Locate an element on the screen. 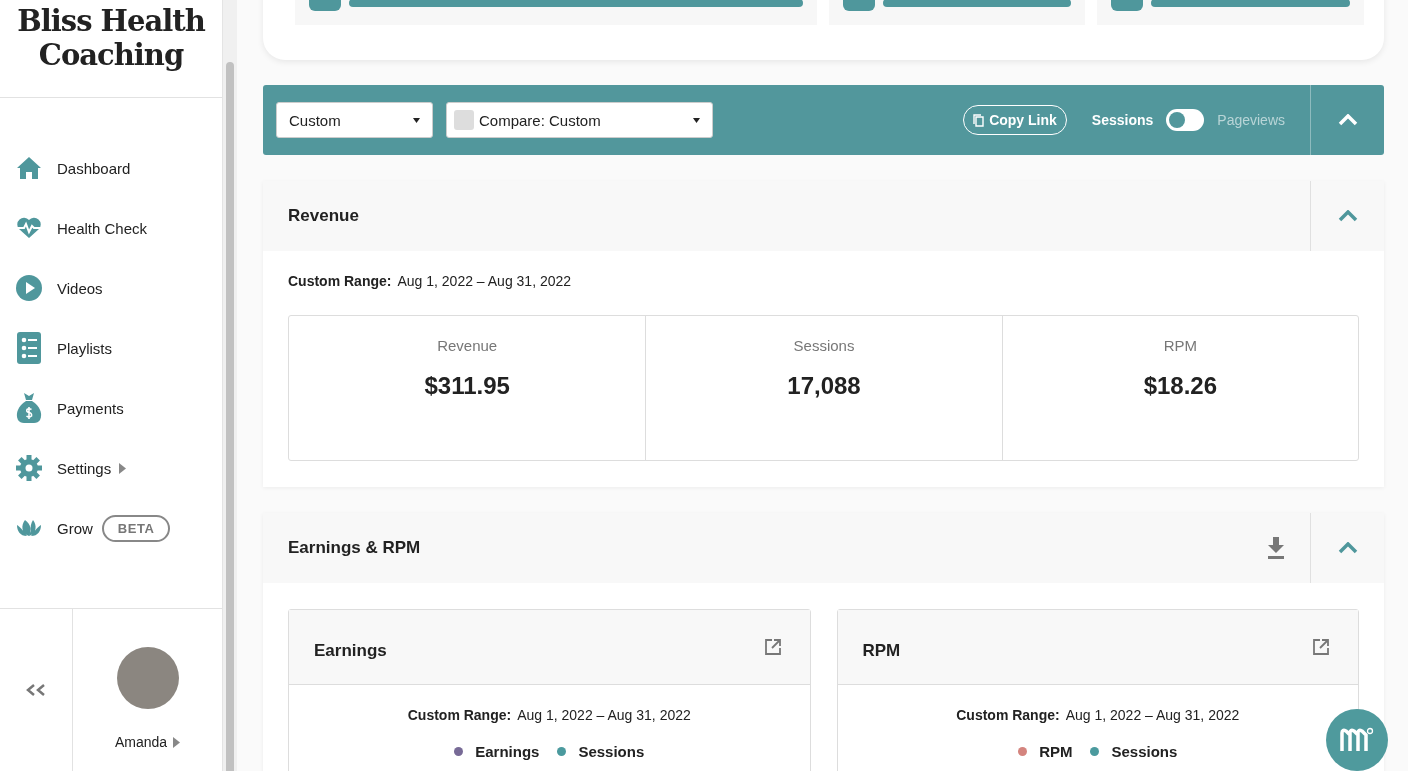  stat-label: RPM is located at coordinates (1180, 345).